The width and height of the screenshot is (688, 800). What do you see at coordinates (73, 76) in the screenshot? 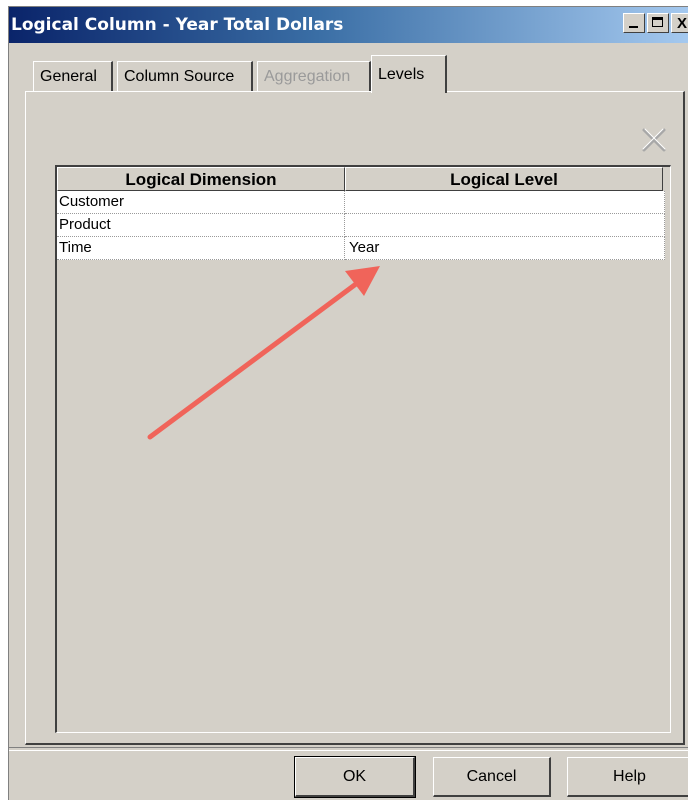
I see `tab-general: General` at bounding box center [73, 76].